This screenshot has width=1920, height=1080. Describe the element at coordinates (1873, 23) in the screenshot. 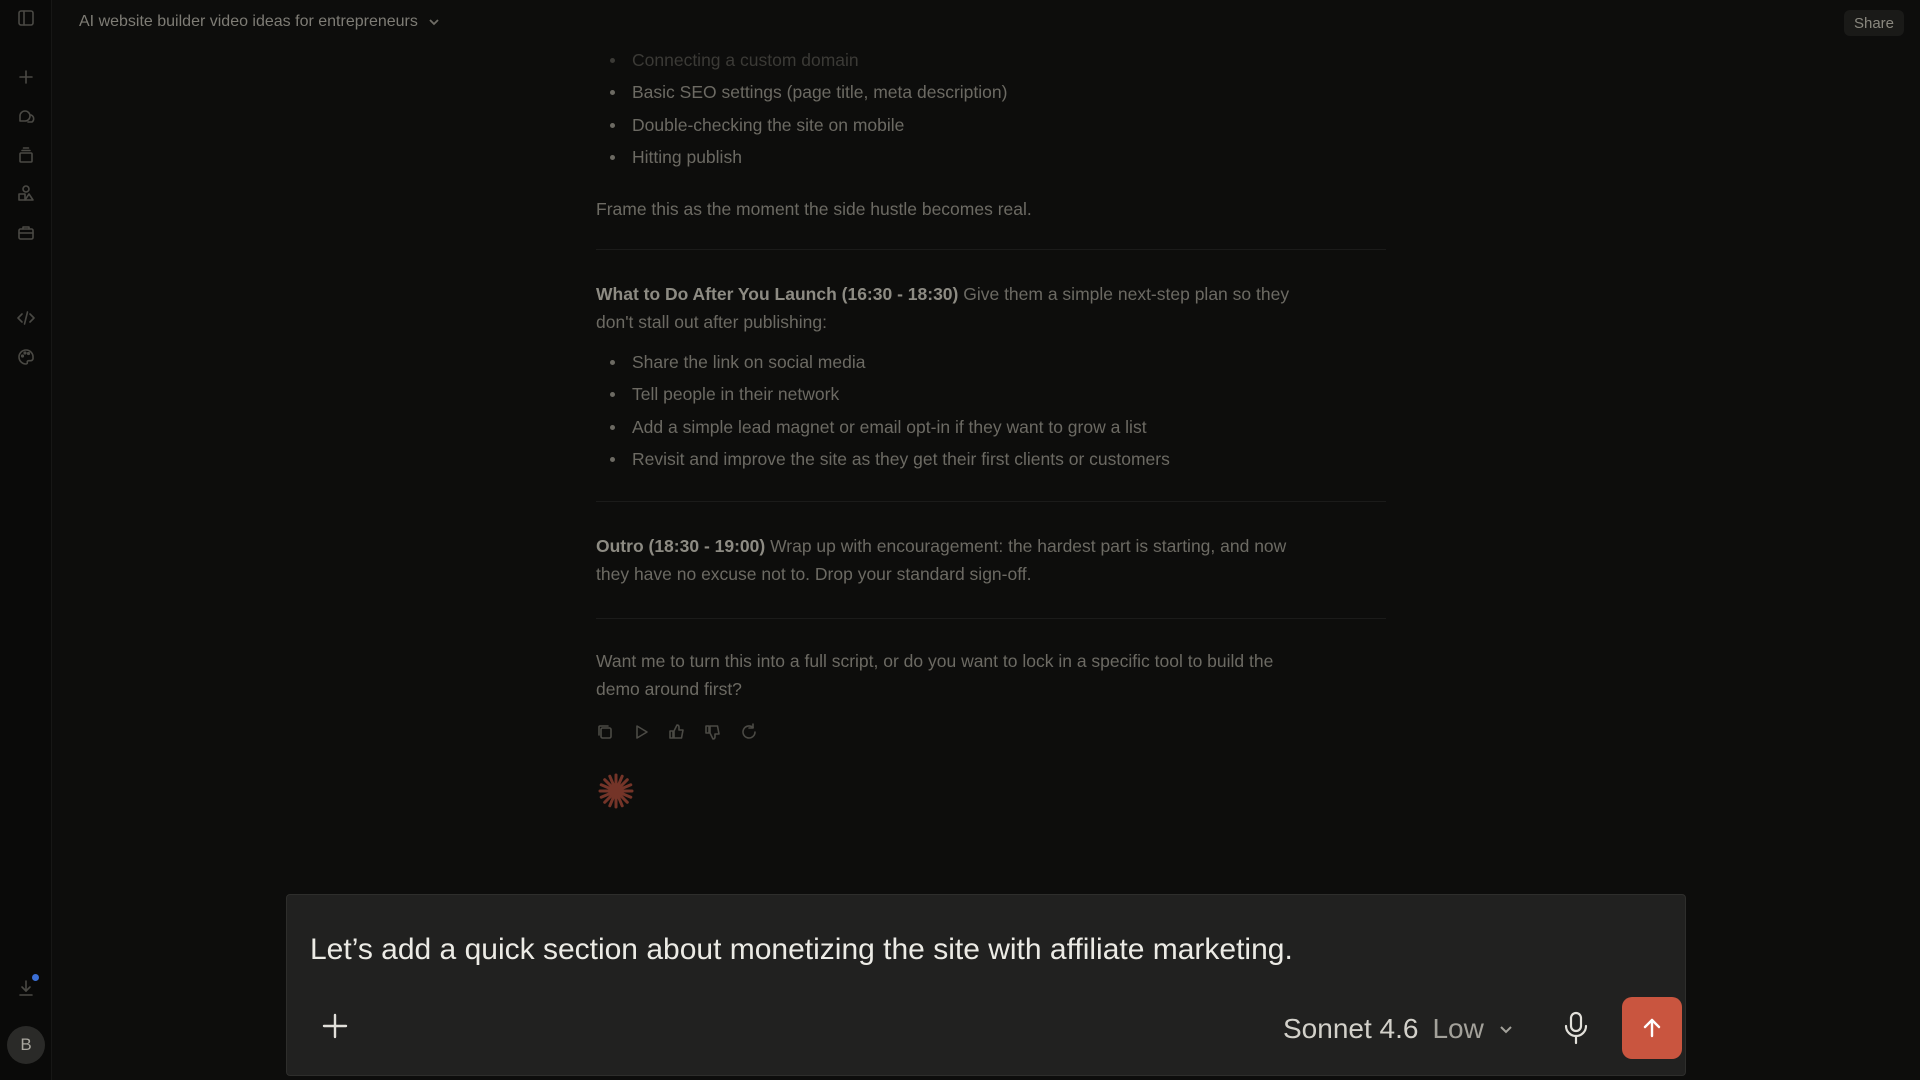

I see `share-button: Share` at that location.